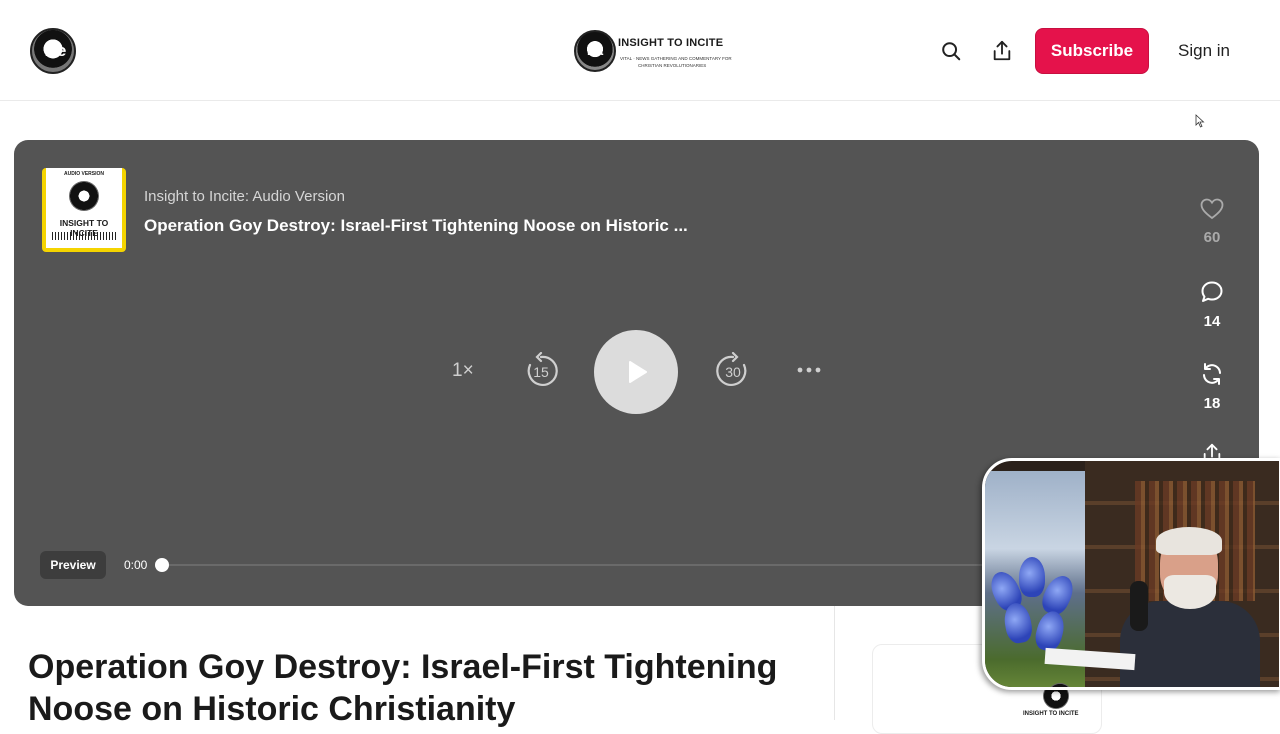 The width and height of the screenshot is (1280, 734). I want to click on presenter, so click(1190, 607).